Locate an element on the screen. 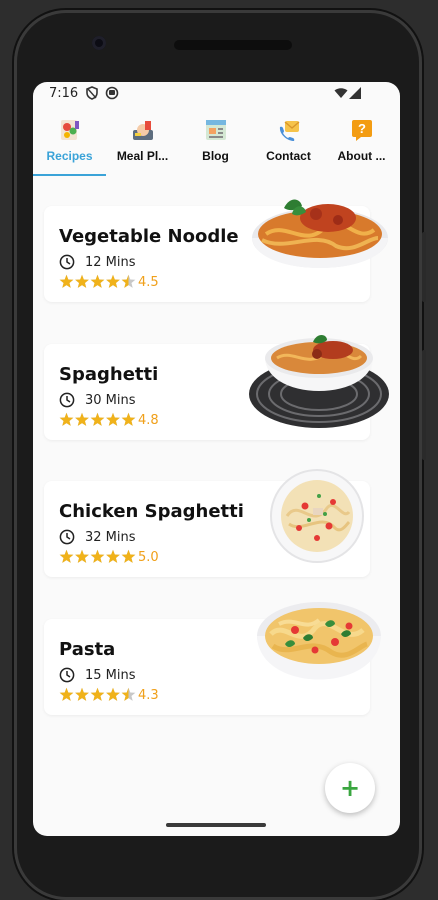 The height and width of the screenshot is (900, 438). status-time: 7:16 is located at coordinates (64, 93).